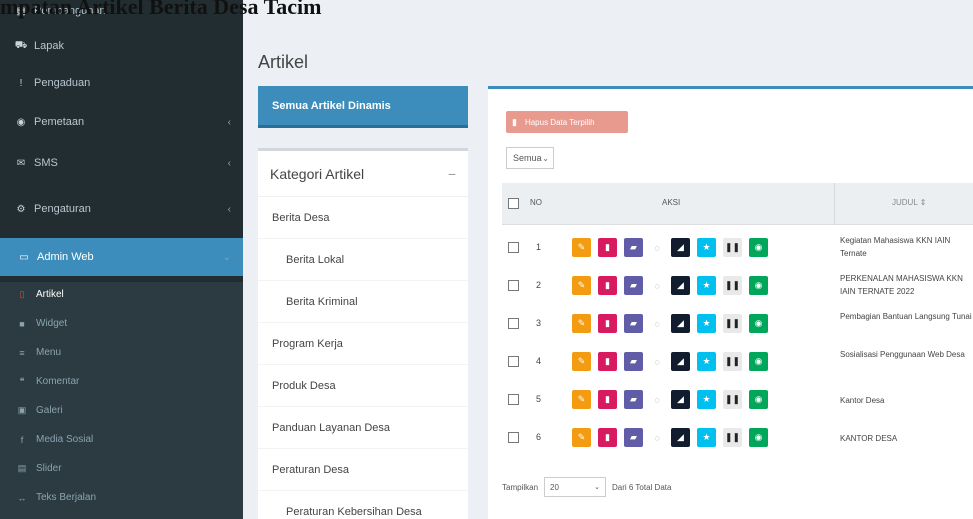 The image size is (973, 519). What do you see at coordinates (567, 122) in the screenshot?
I see `delete-selected-button: ▮ Hapus Data Terpilih` at bounding box center [567, 122].